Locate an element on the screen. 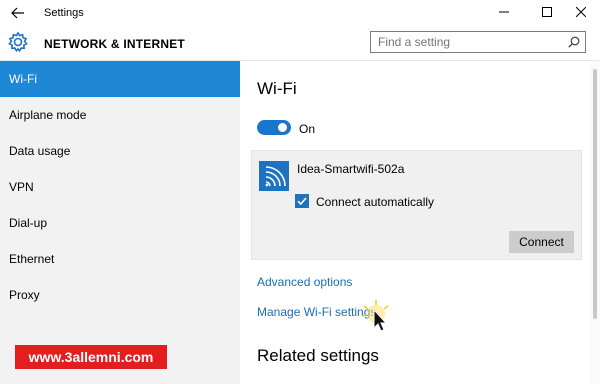 This screenshot has height=384, width=600. sidebar-item-airplane-mode: Airplane mode is located at coordinates (120, 115).